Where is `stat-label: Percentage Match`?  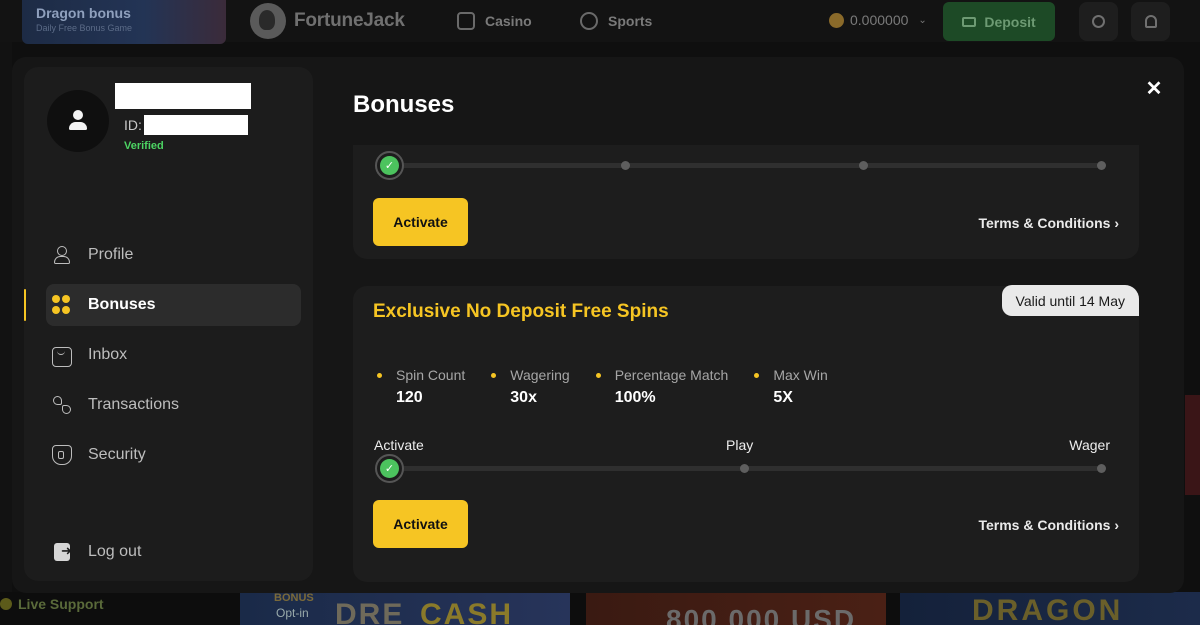
stat-label: Percentage Match is located at coordinates (671, 375).